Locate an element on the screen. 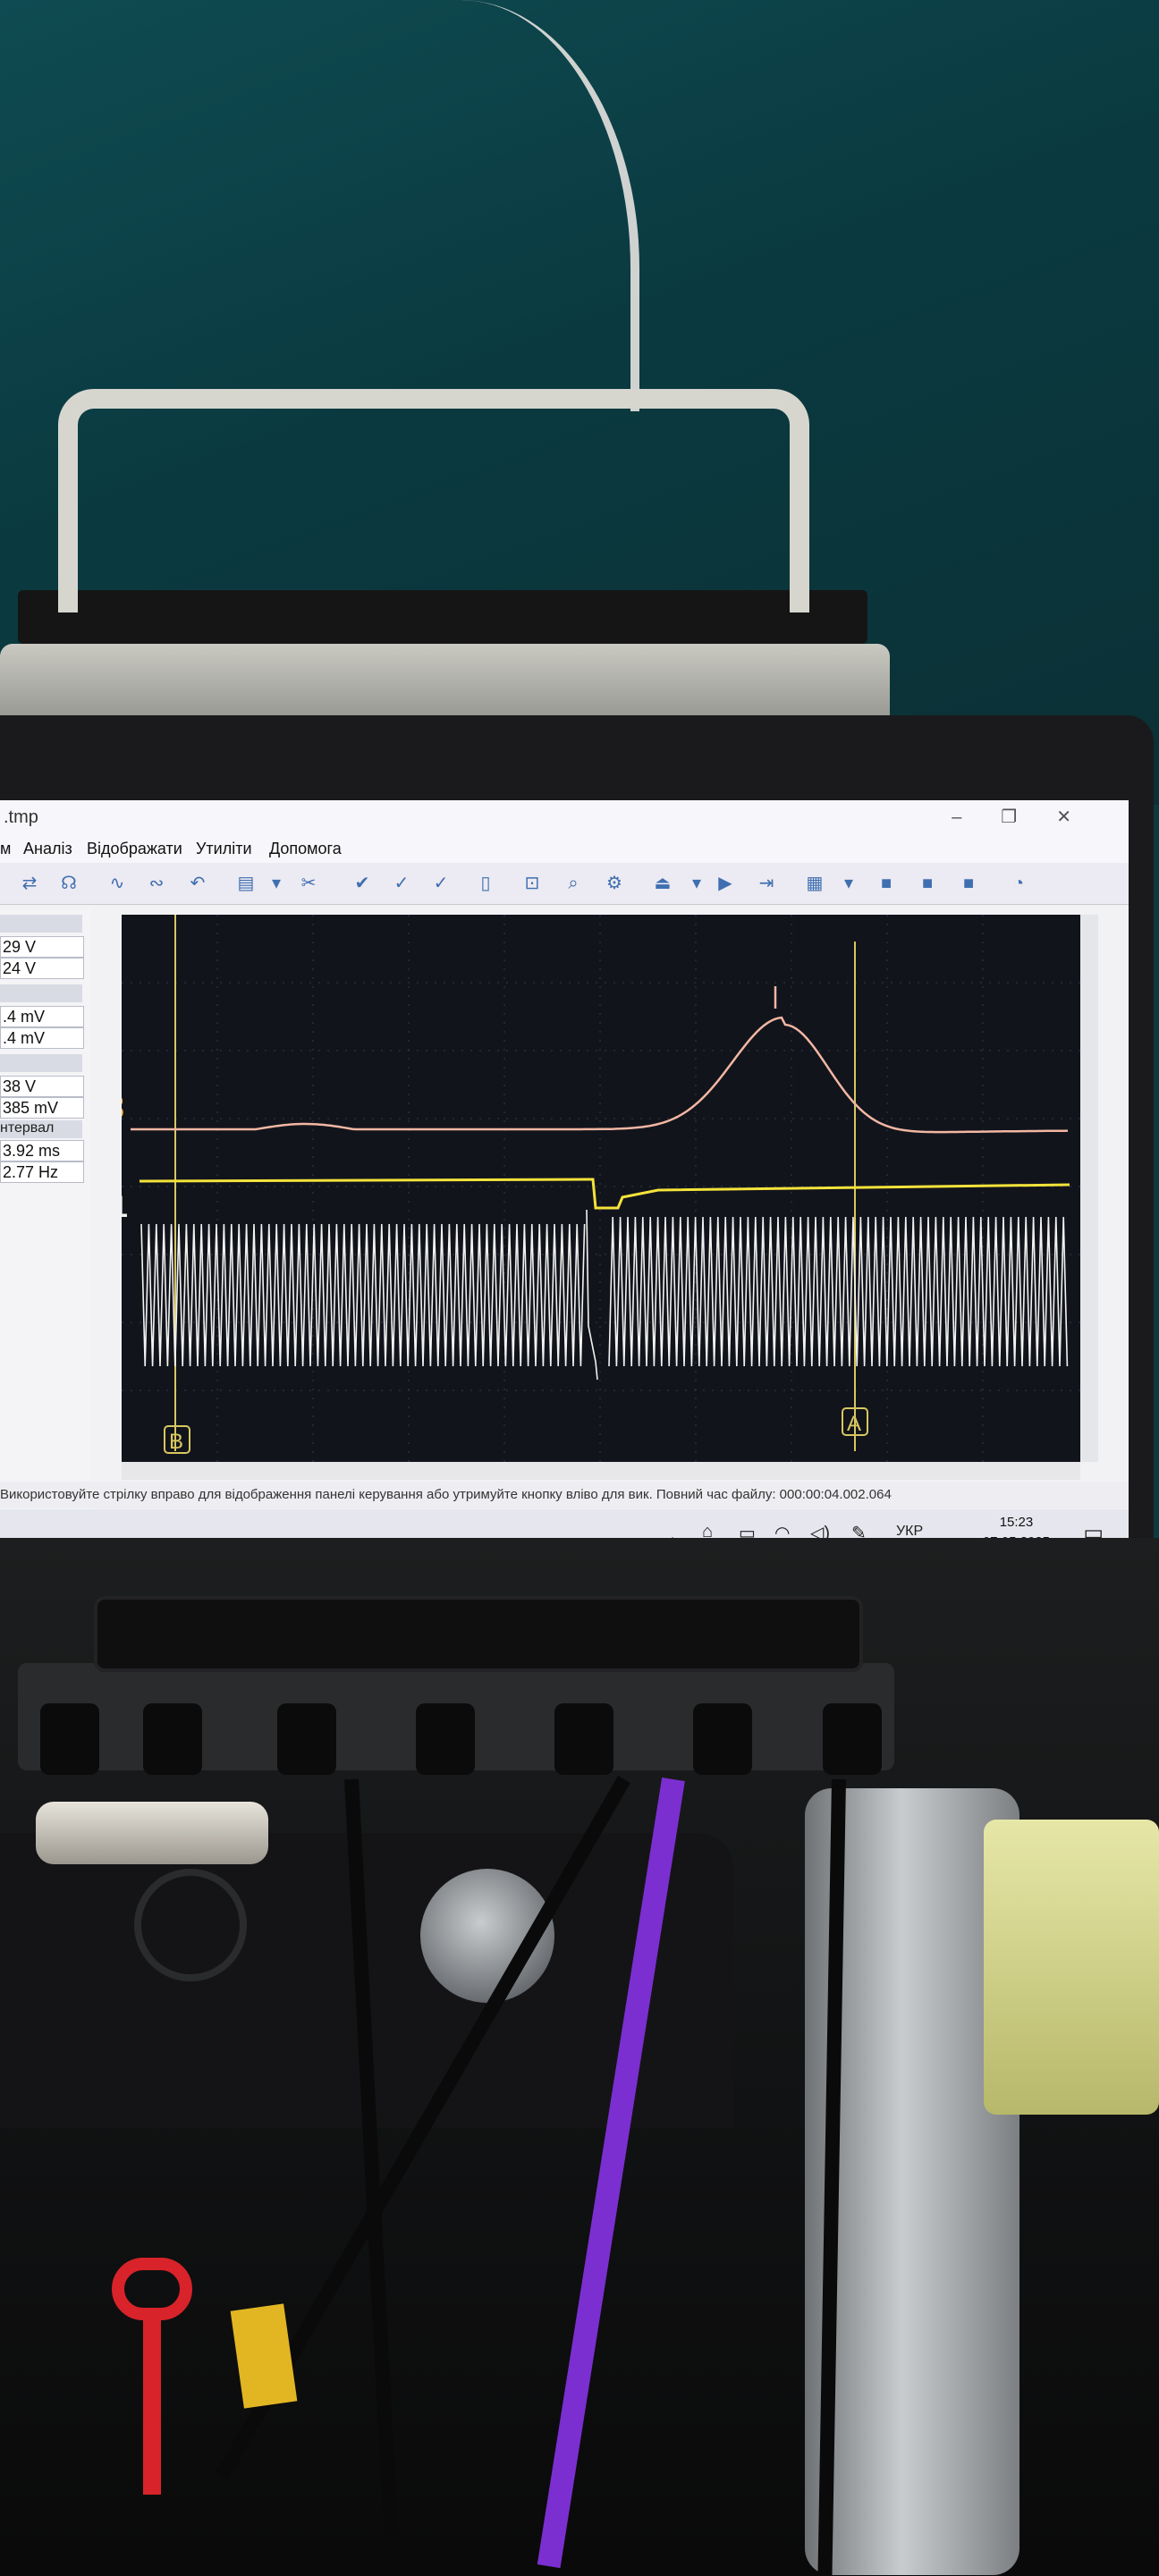 The width and height of the screenshot is (1159, 2576). hanger-handle is located at coordinates (434, 500).